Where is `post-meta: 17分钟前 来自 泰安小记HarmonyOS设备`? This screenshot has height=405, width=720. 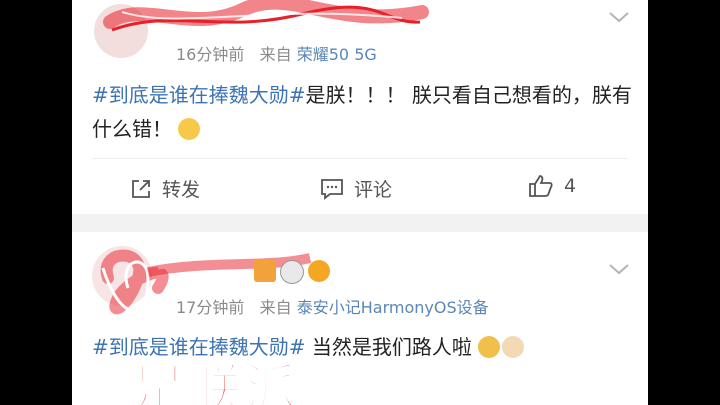 post-meta: 17分钟前 来自 泰安小记HarmonyOS设备 is located at coordinates (332, 306).